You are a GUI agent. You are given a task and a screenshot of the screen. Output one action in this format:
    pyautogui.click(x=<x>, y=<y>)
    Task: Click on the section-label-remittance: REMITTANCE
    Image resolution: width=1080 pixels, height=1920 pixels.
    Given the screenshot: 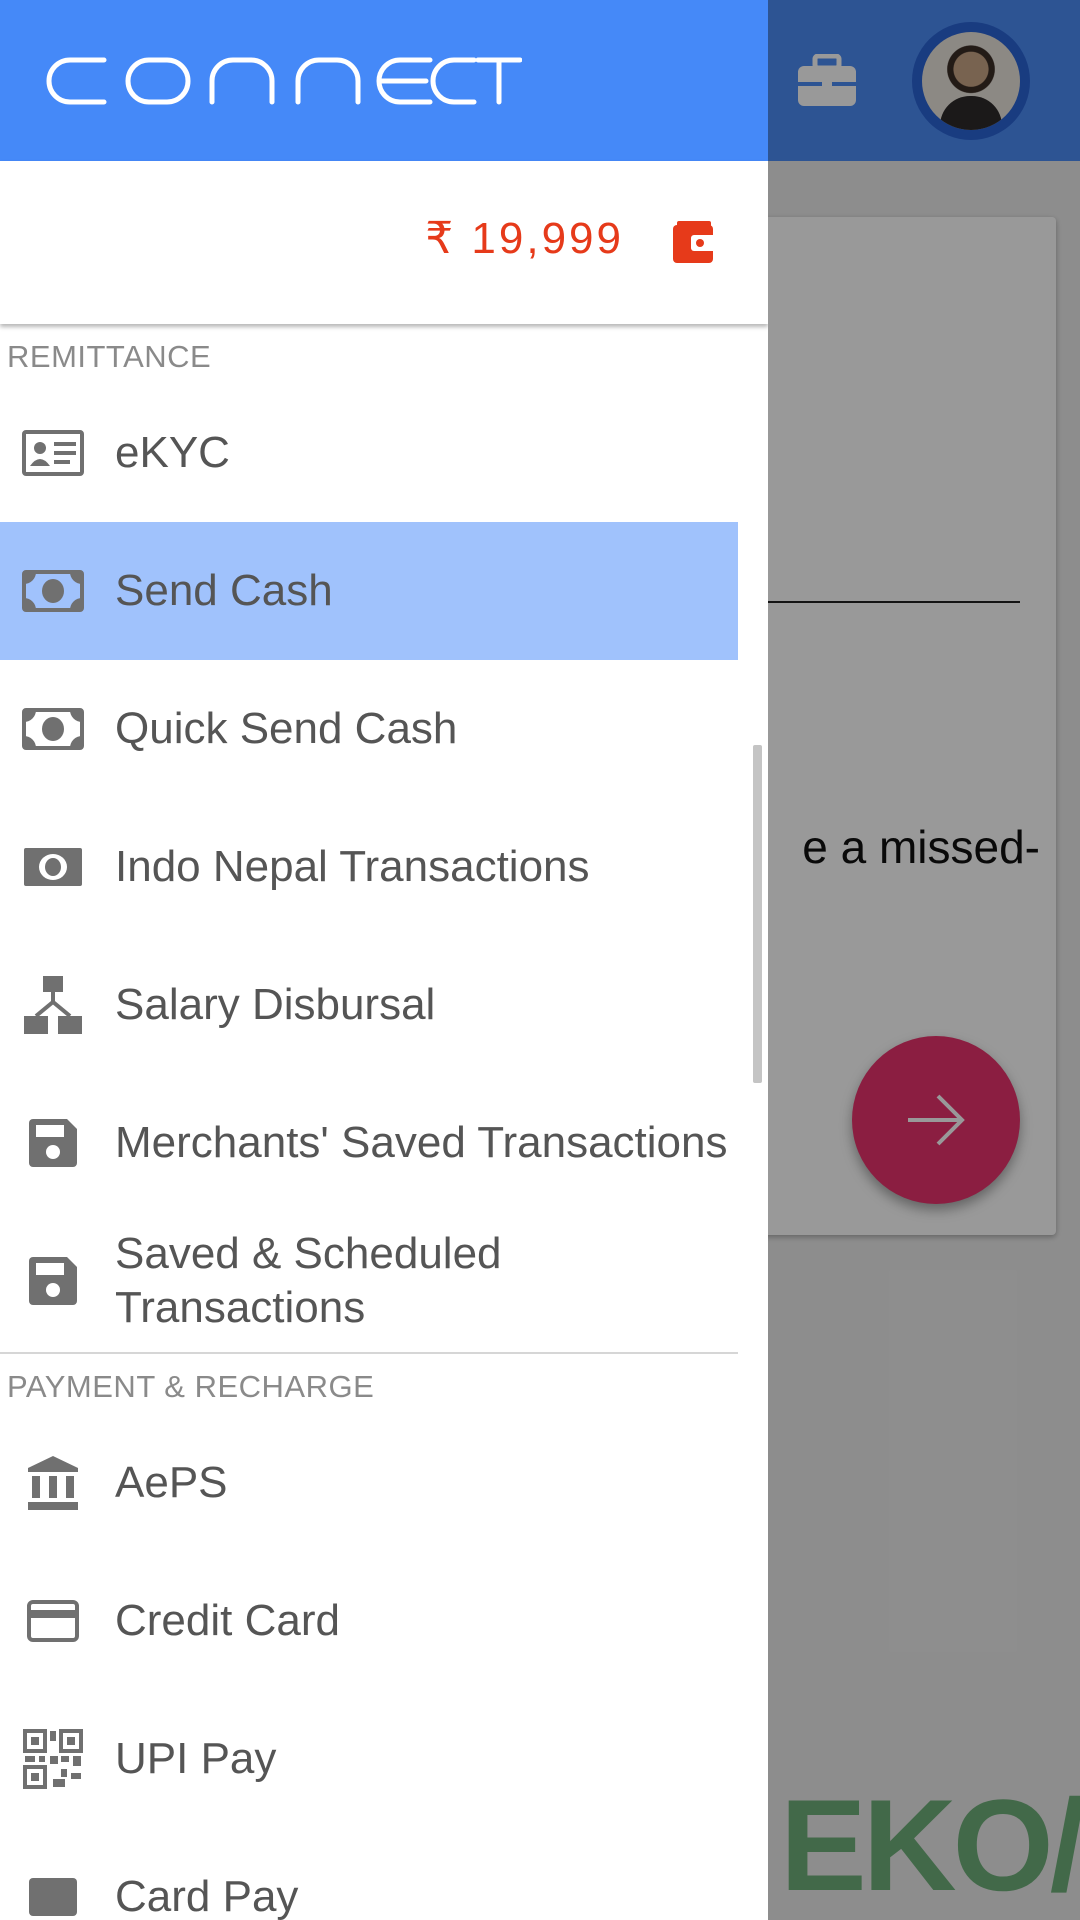 What is the action you would take?
    pyautogui.click(x=109, y=356)
    